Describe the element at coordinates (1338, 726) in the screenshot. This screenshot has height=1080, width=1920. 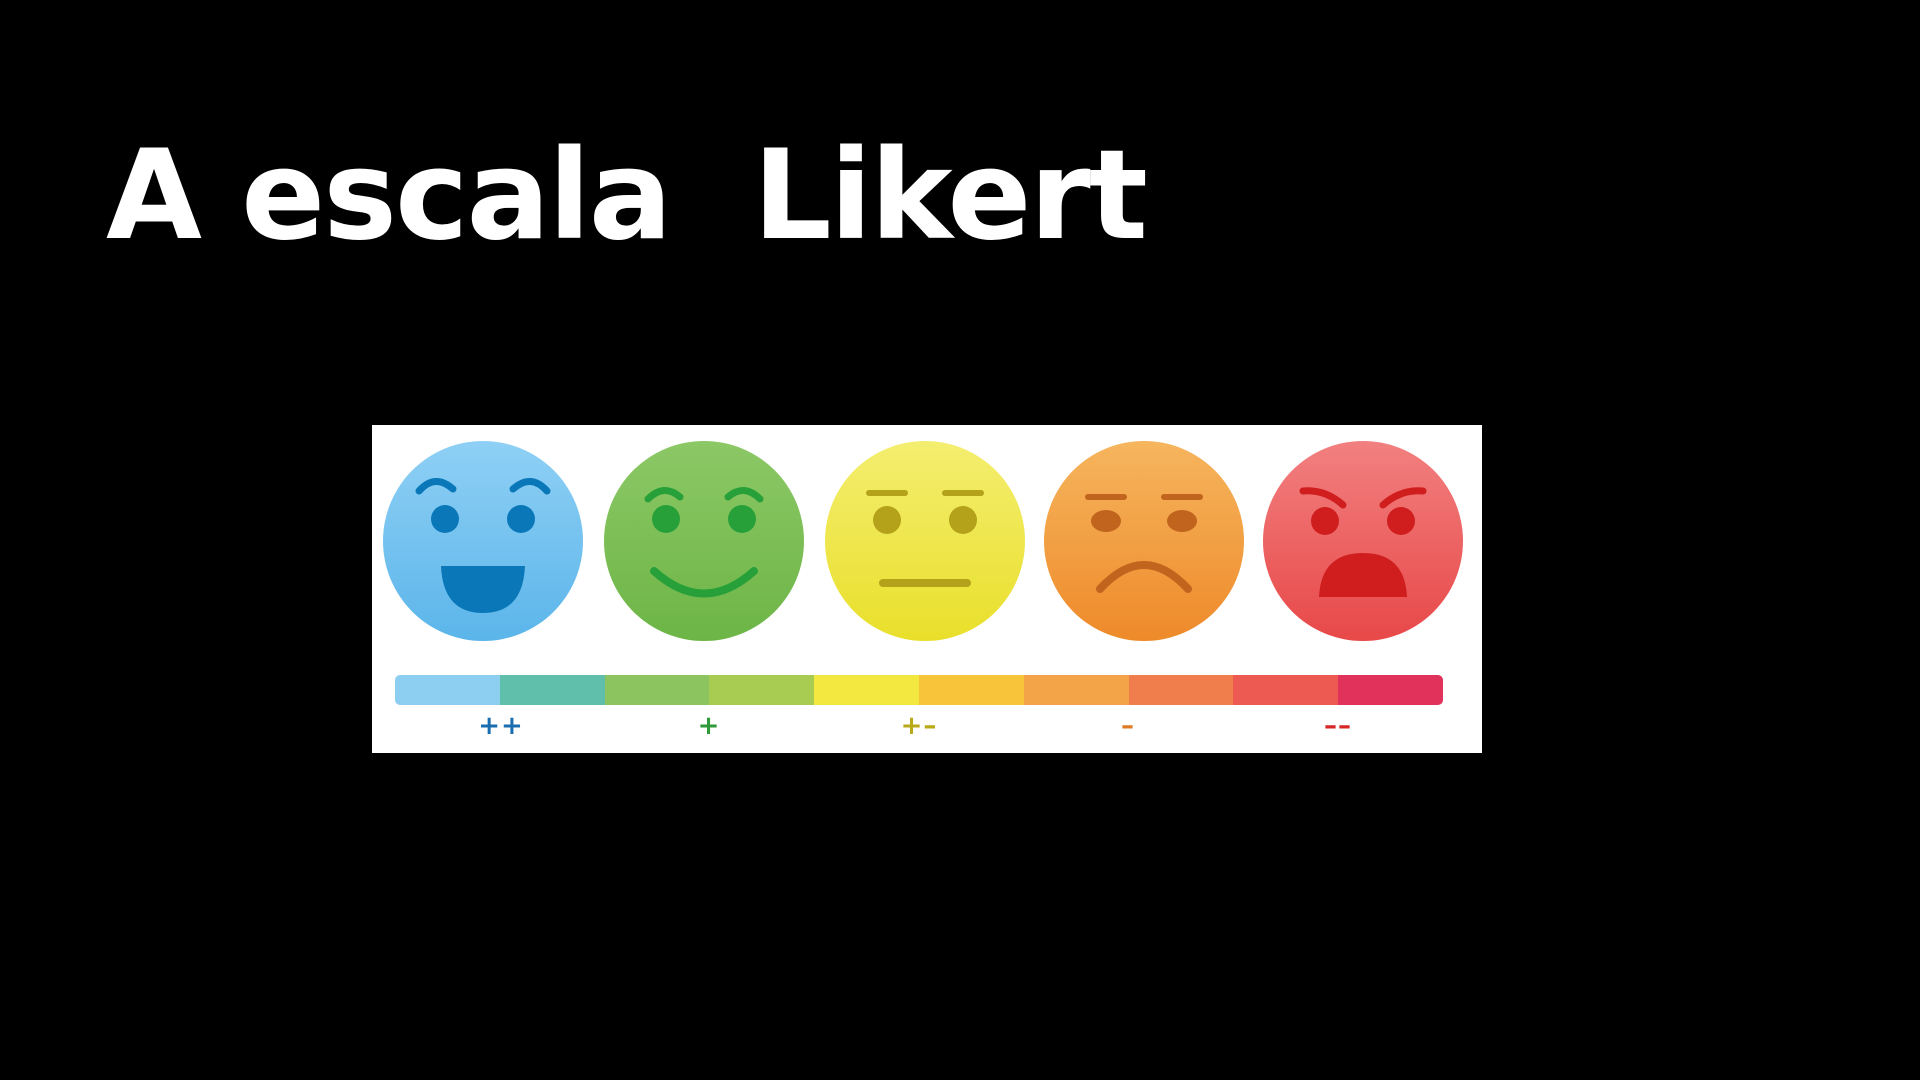
I see `scale-label-very-negative: ––` at that location.